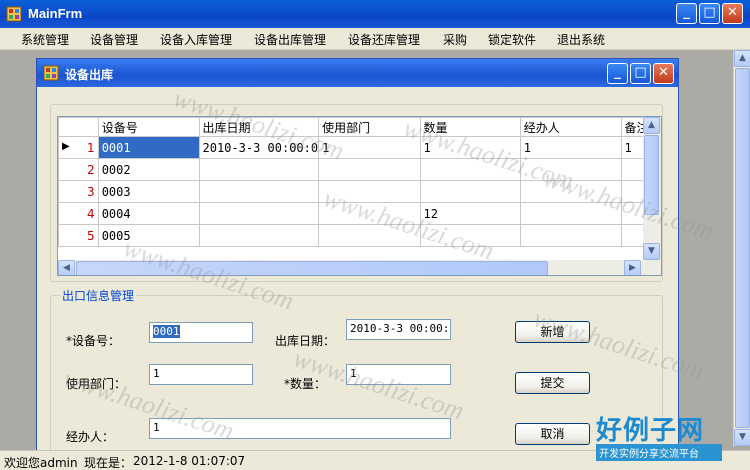 This screenshot has height=470, width=750. I want to click on app-icon, so click(14, 14).